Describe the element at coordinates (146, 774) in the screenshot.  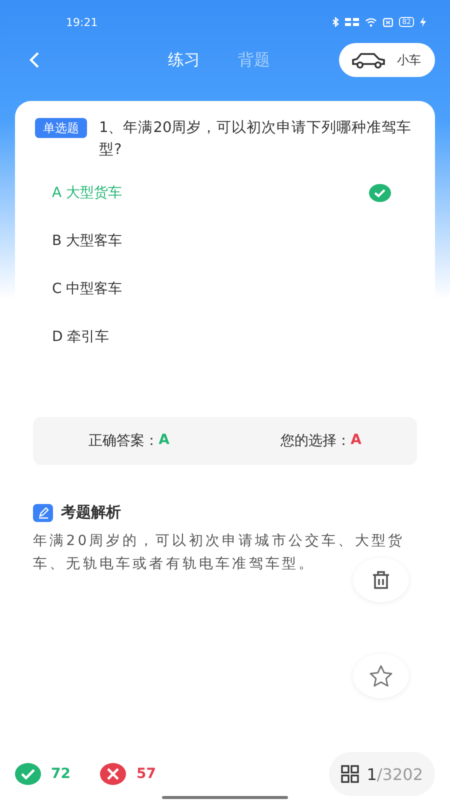
I see `wrong-count: 57` at that location.